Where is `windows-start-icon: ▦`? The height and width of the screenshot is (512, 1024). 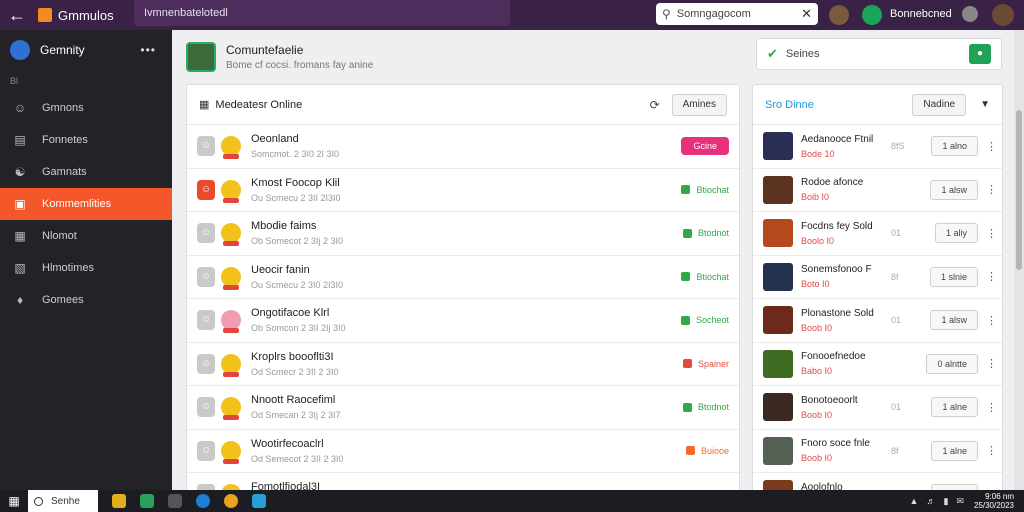 windows-start-icon: ▦ is located at coordinates (14, 501).